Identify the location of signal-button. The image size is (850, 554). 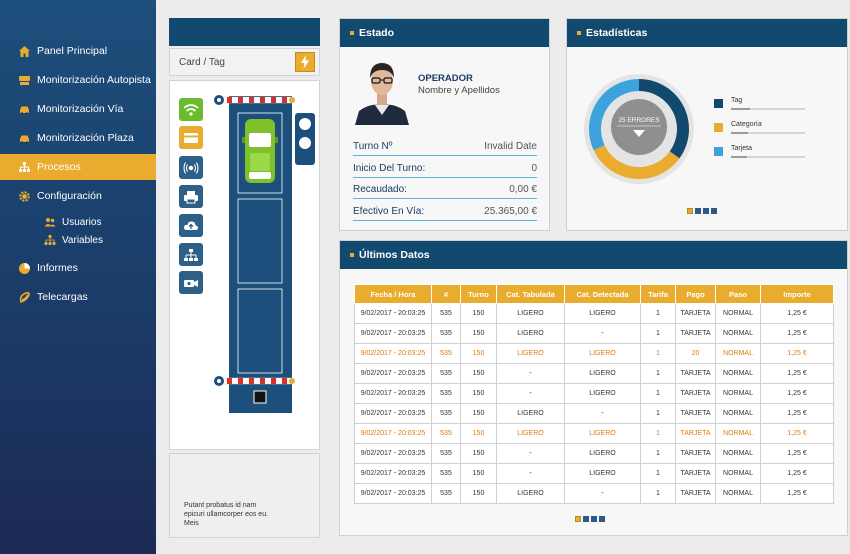
(191, 167).